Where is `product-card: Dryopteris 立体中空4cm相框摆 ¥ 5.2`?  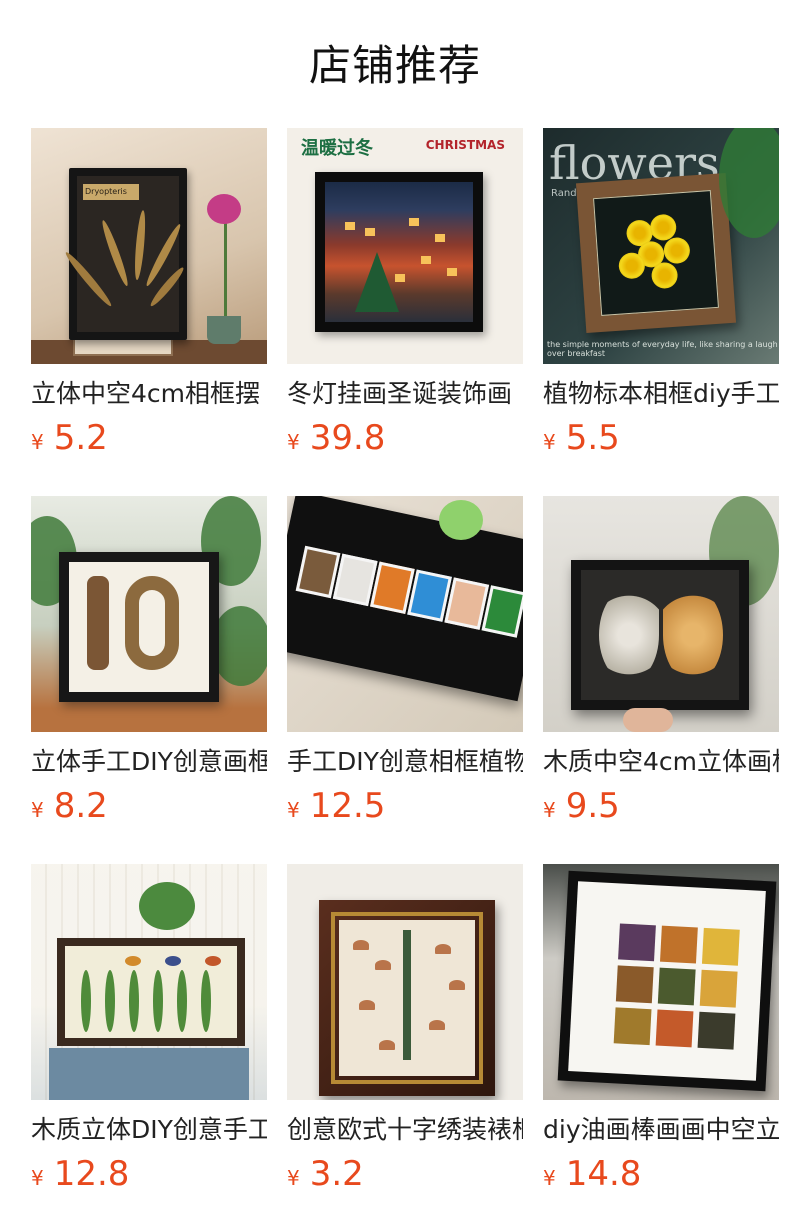
product-card: Dryopteris 立体中空4cm相框摆 ¥ 5.2 is located at coordinates (149, 295).